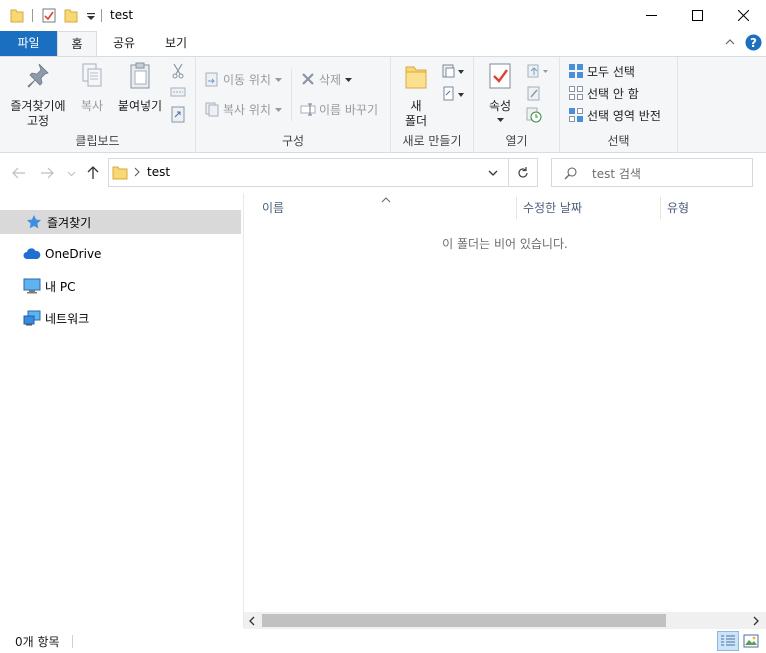 This screenshot has height=653, width=766. I want to click on help-icon: ?, so click(753, 44).